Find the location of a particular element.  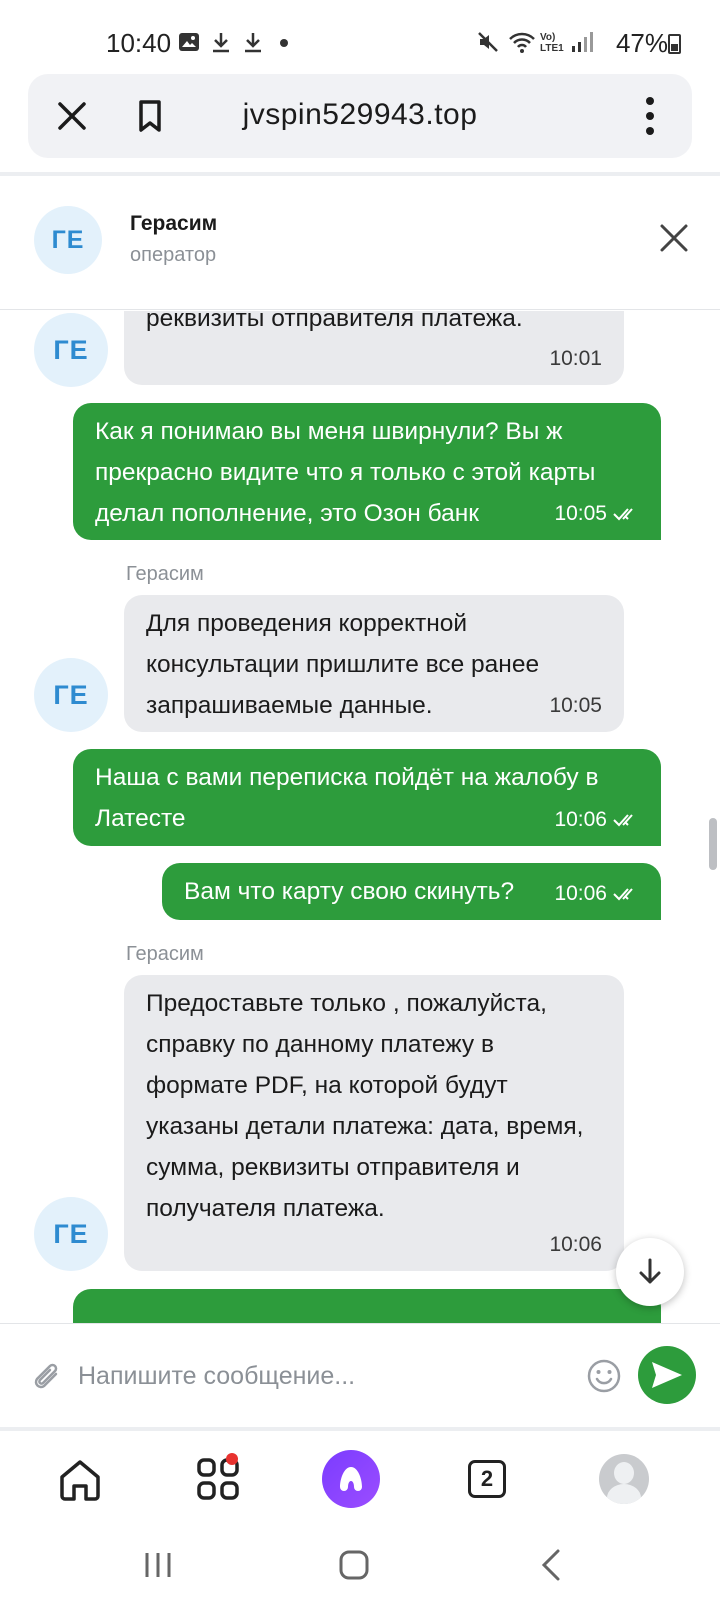

signal-icon is located at coordinates (582, 42).